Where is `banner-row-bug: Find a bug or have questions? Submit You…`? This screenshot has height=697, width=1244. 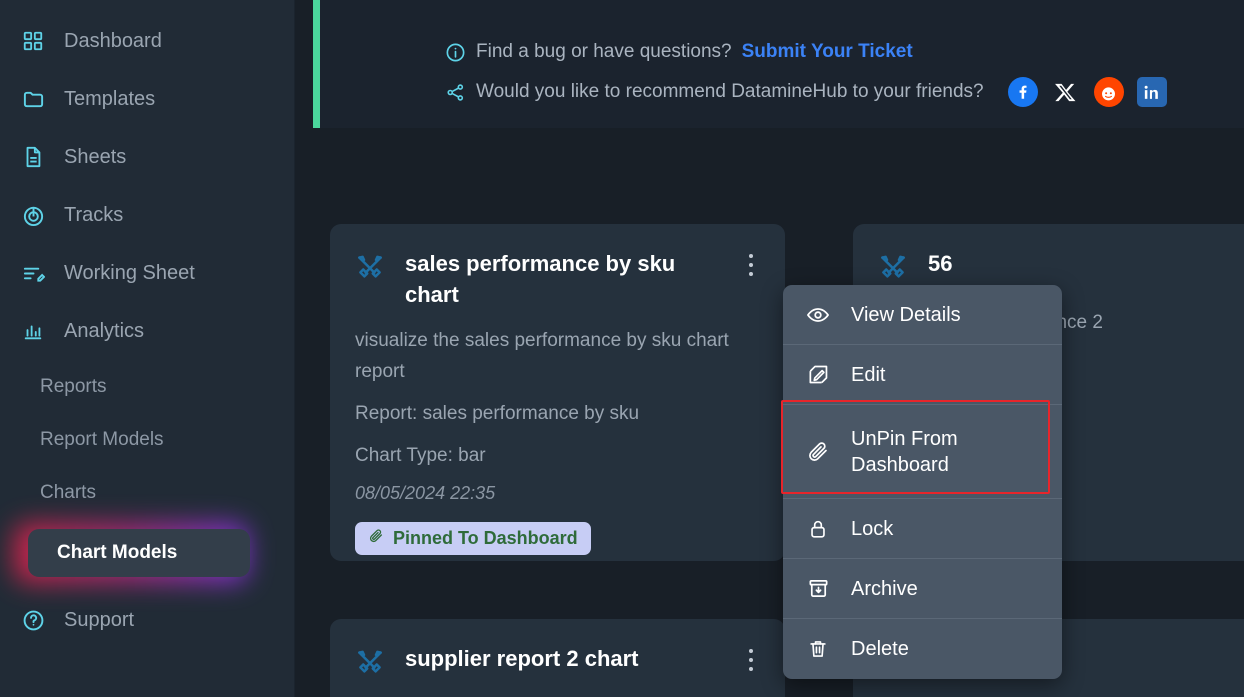 banner-row-bug: Find a bug or have questions? Submit You… is located at coordinates (794, 52).